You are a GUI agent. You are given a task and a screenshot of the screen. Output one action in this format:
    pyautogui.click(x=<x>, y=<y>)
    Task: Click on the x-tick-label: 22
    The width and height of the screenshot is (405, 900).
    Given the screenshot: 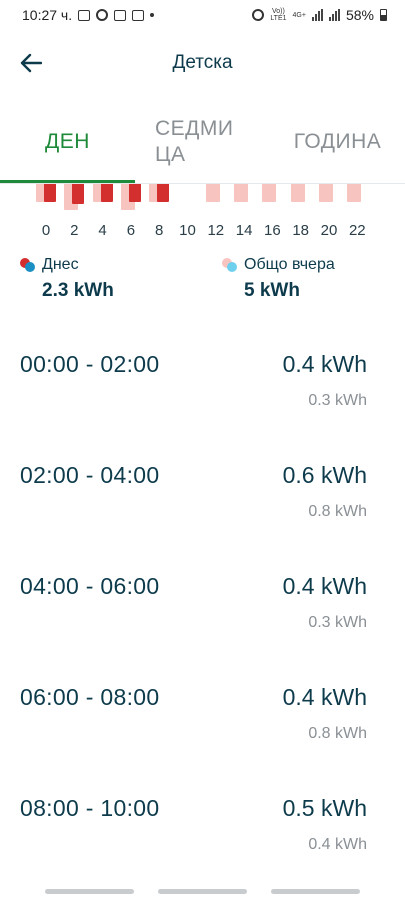 What is the action you would take?
    pyautogui.click(x=357, y=230)
    